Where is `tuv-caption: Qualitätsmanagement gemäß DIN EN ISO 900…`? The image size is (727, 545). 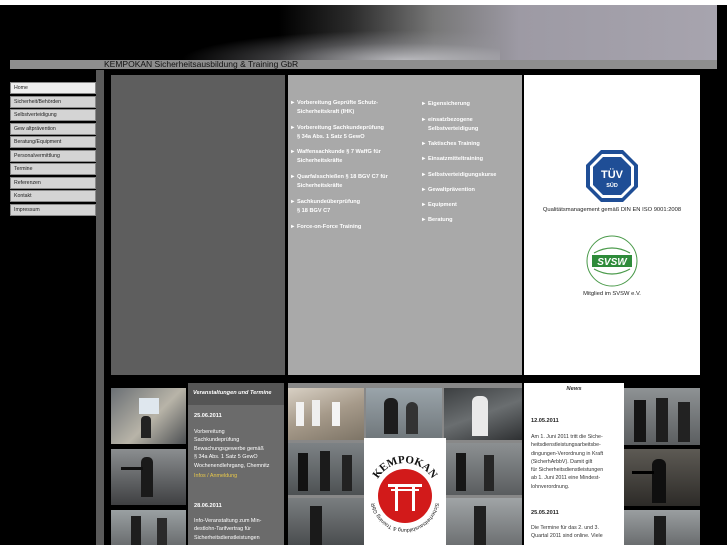 tuv-caption: Qualitätsmanagement gemäß DIN EN ISO 900… is located at coordinates (612, 210).